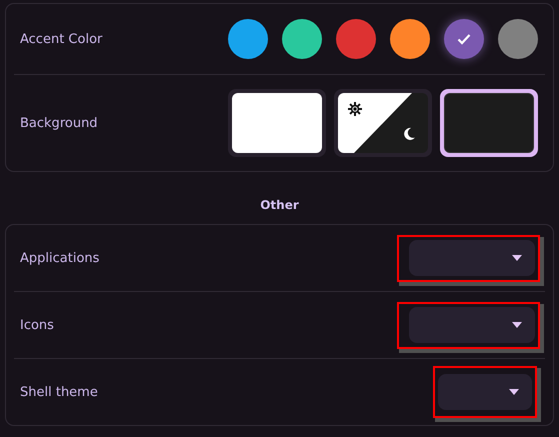  What do you see at coordinates (59, 123) in the screenshot?
I see `row-label: Background` at bounding box center [59, 123].